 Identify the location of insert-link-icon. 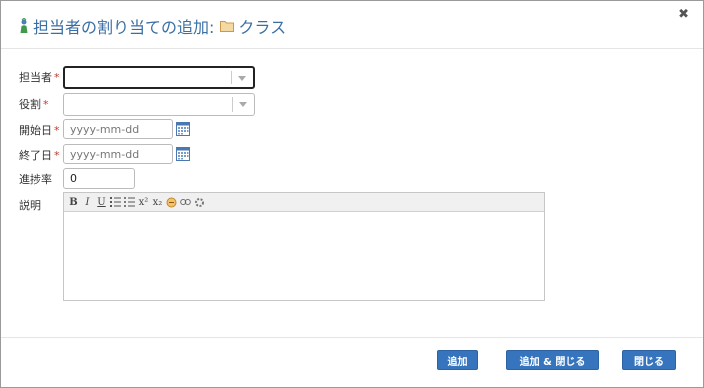
(171, 202).